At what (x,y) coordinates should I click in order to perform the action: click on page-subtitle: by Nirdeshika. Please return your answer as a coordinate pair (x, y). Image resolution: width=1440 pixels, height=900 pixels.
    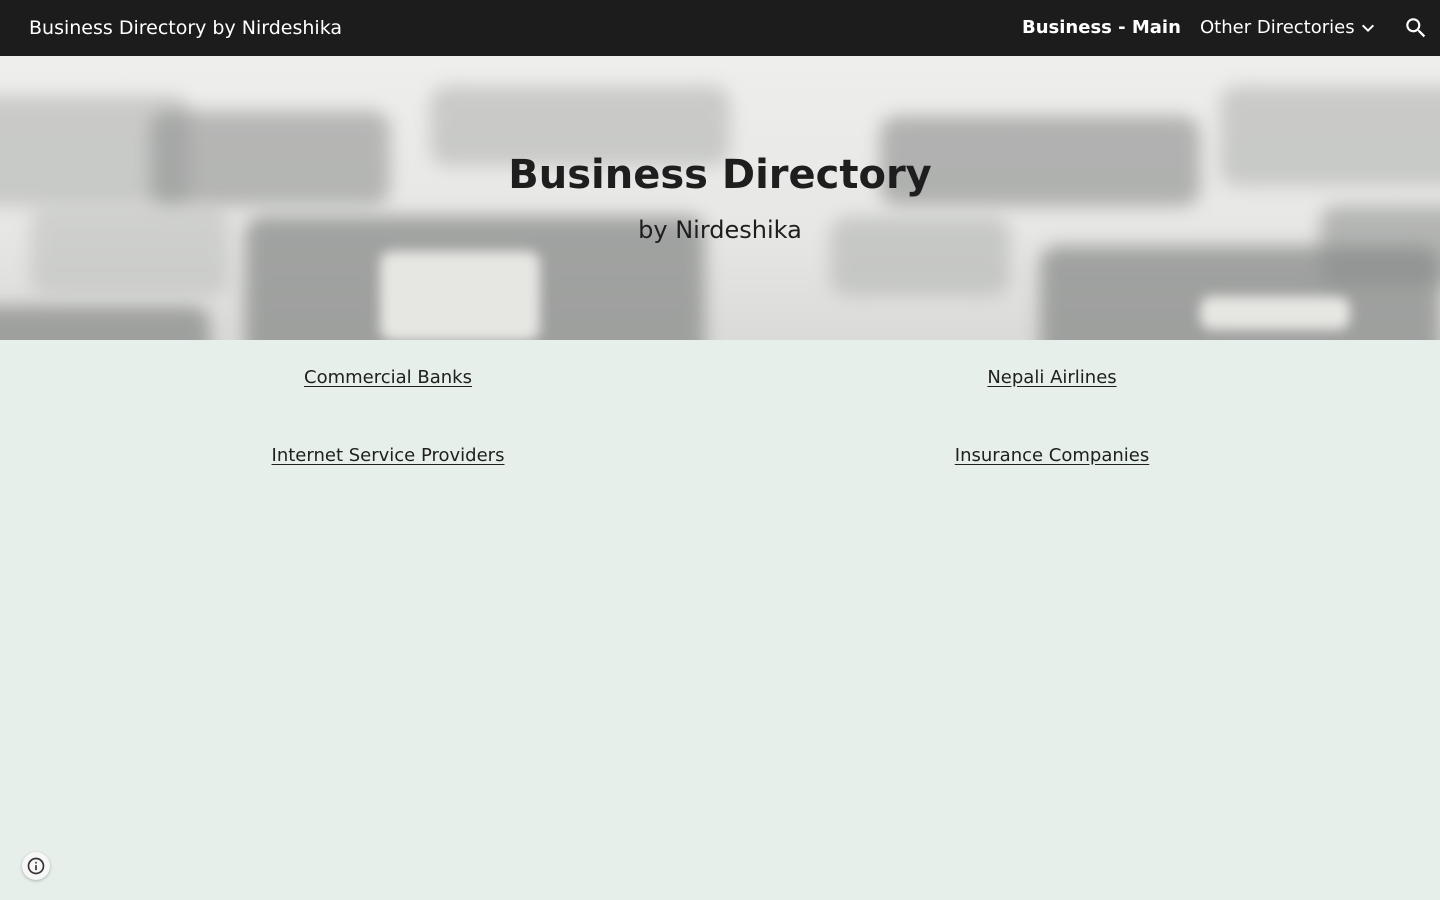
    Looking at the image, I should click on (720, 230).